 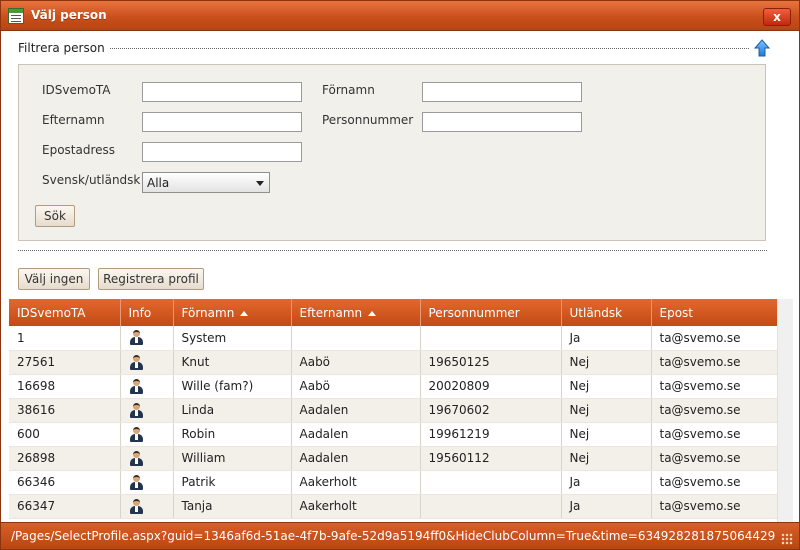 What do you see at coordinates (331, 312) in the screenshot?
I see `column-header-label: Efternamn` at bounding box center [331, 312].